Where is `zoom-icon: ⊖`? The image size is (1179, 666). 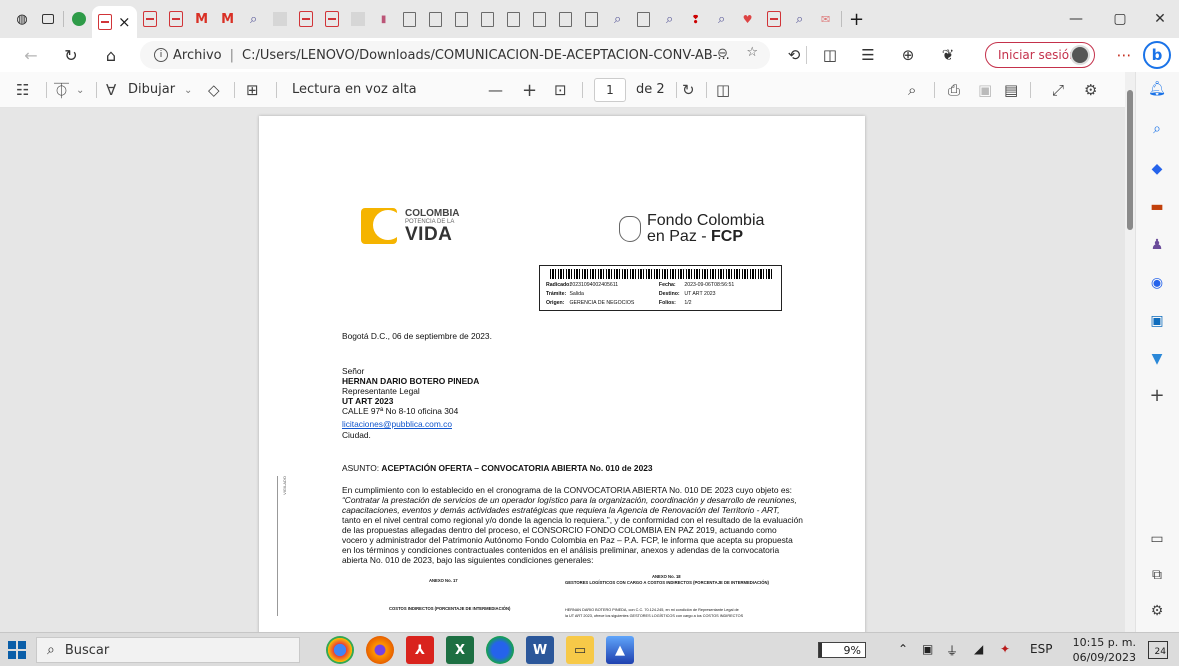
zoom-icon: ⊖ is located at coordinates (722, 53).